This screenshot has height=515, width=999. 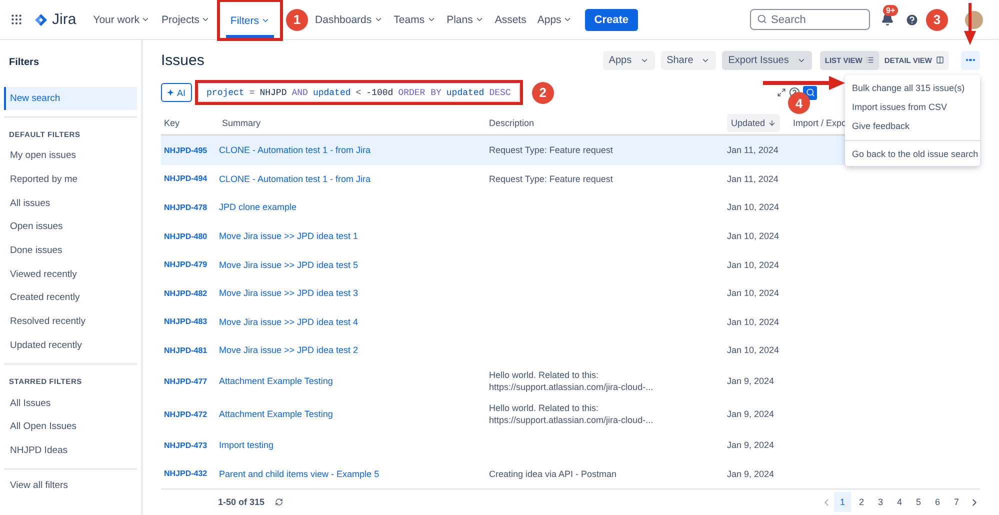 I want to click on table-row: NHJPD-483 Move Jira issue >> JPD idea test 4 Jan 10, 2024, so click(x=570, y=322).